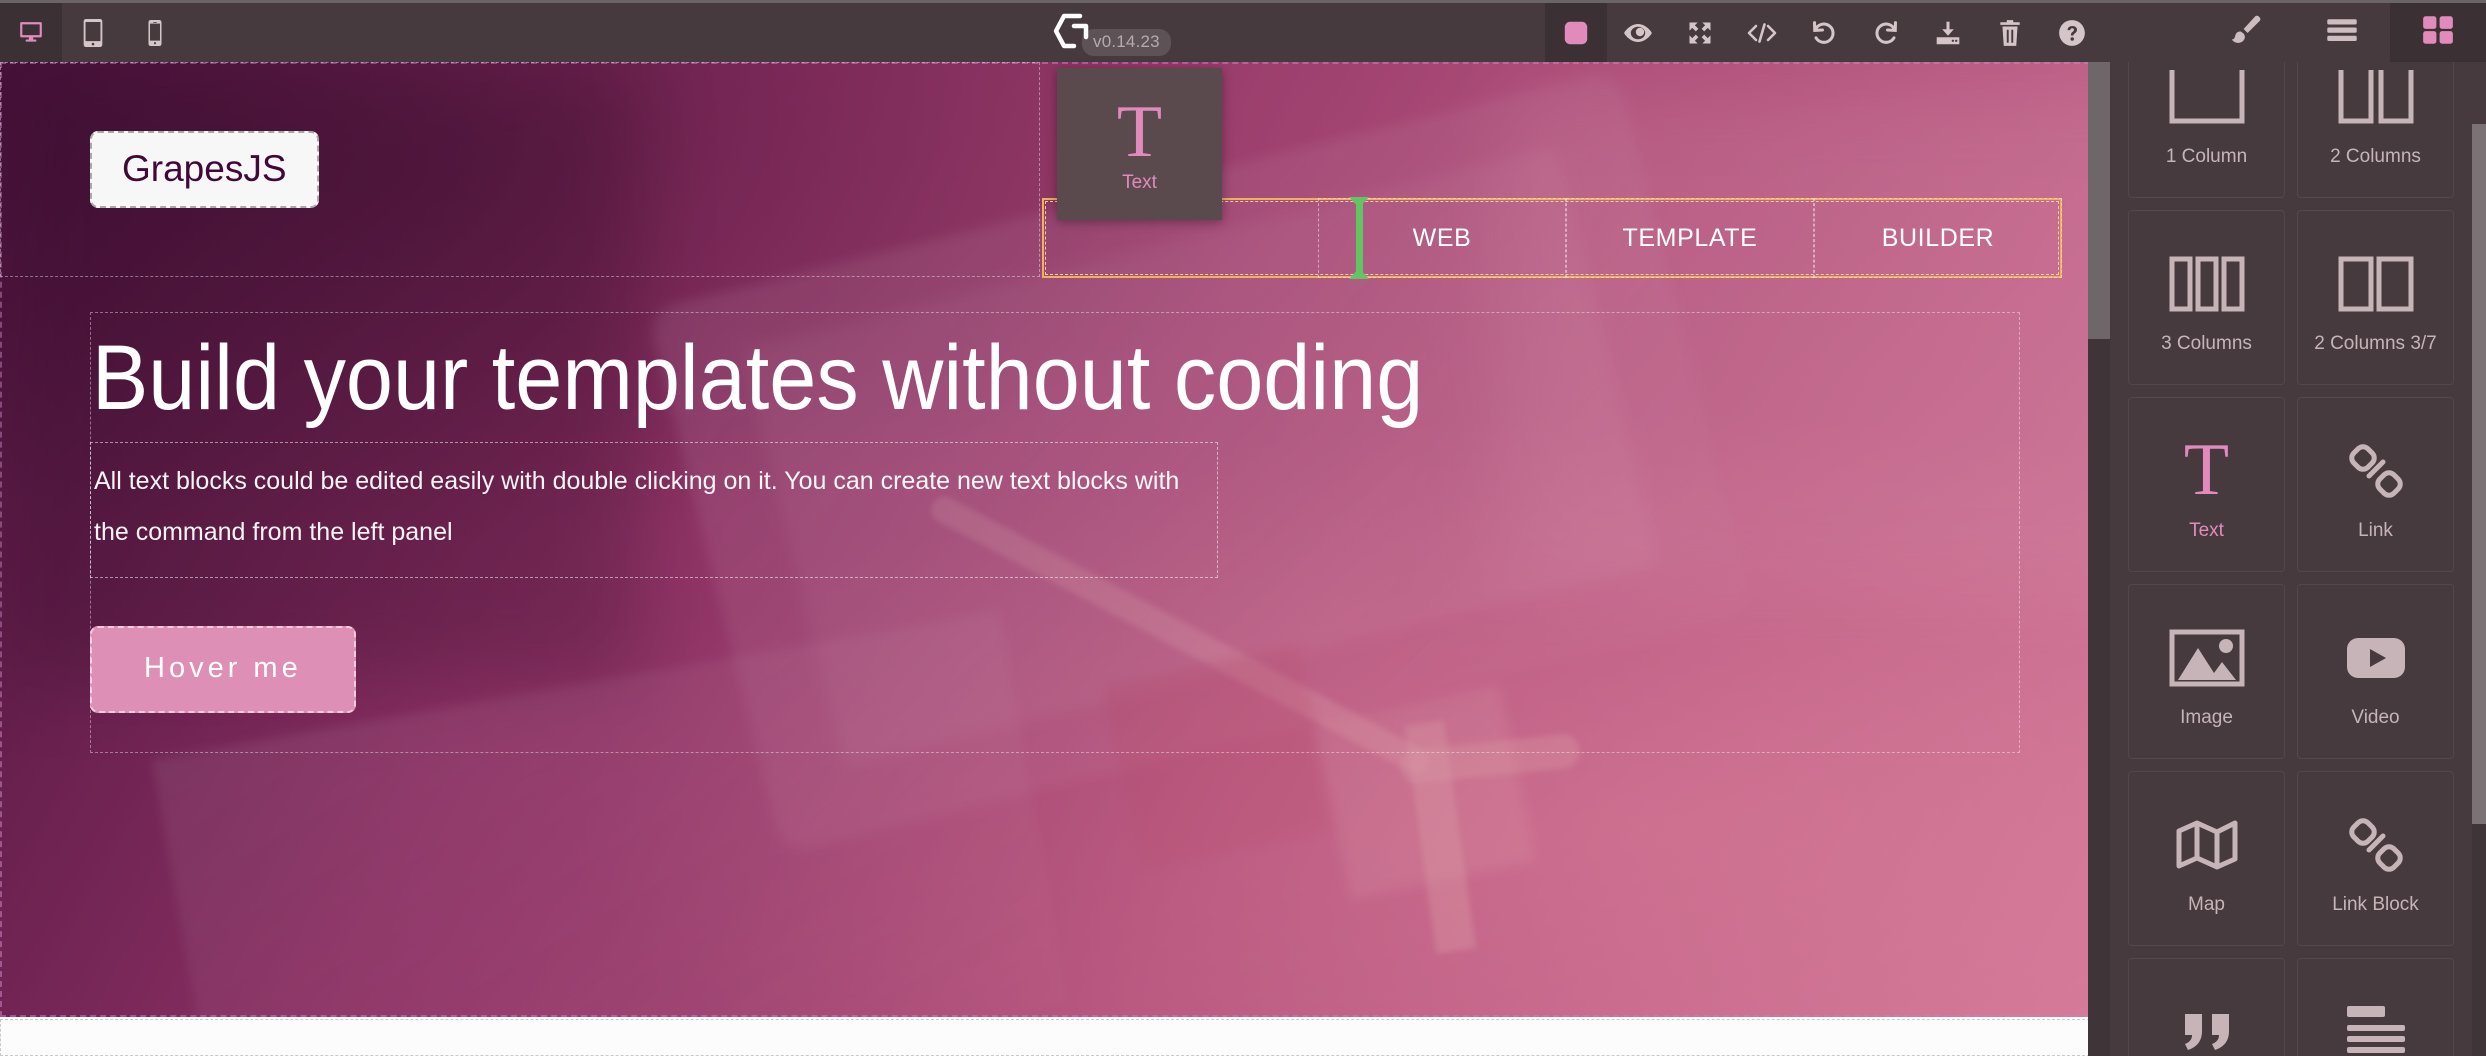 The image size is (2486, 1056). What do you see at coordinates (1055, 1037) in the screenshot?
I see `next-section` at bounding box center [1055, 1037].